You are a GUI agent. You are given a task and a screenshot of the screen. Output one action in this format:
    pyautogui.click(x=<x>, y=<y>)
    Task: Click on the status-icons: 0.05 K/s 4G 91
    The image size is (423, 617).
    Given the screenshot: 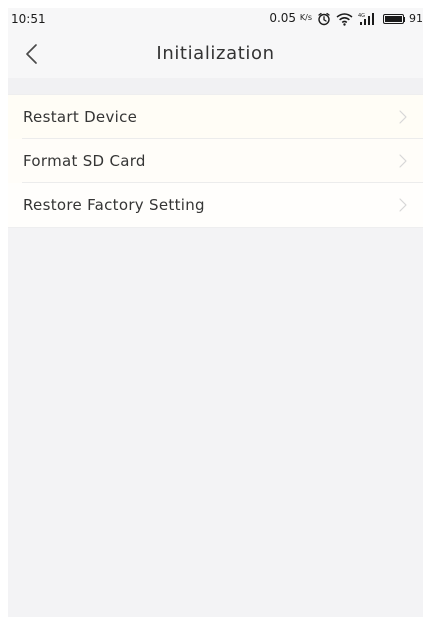 What is the action you would take?
    pyautogui.click(x=346, y=19)
    